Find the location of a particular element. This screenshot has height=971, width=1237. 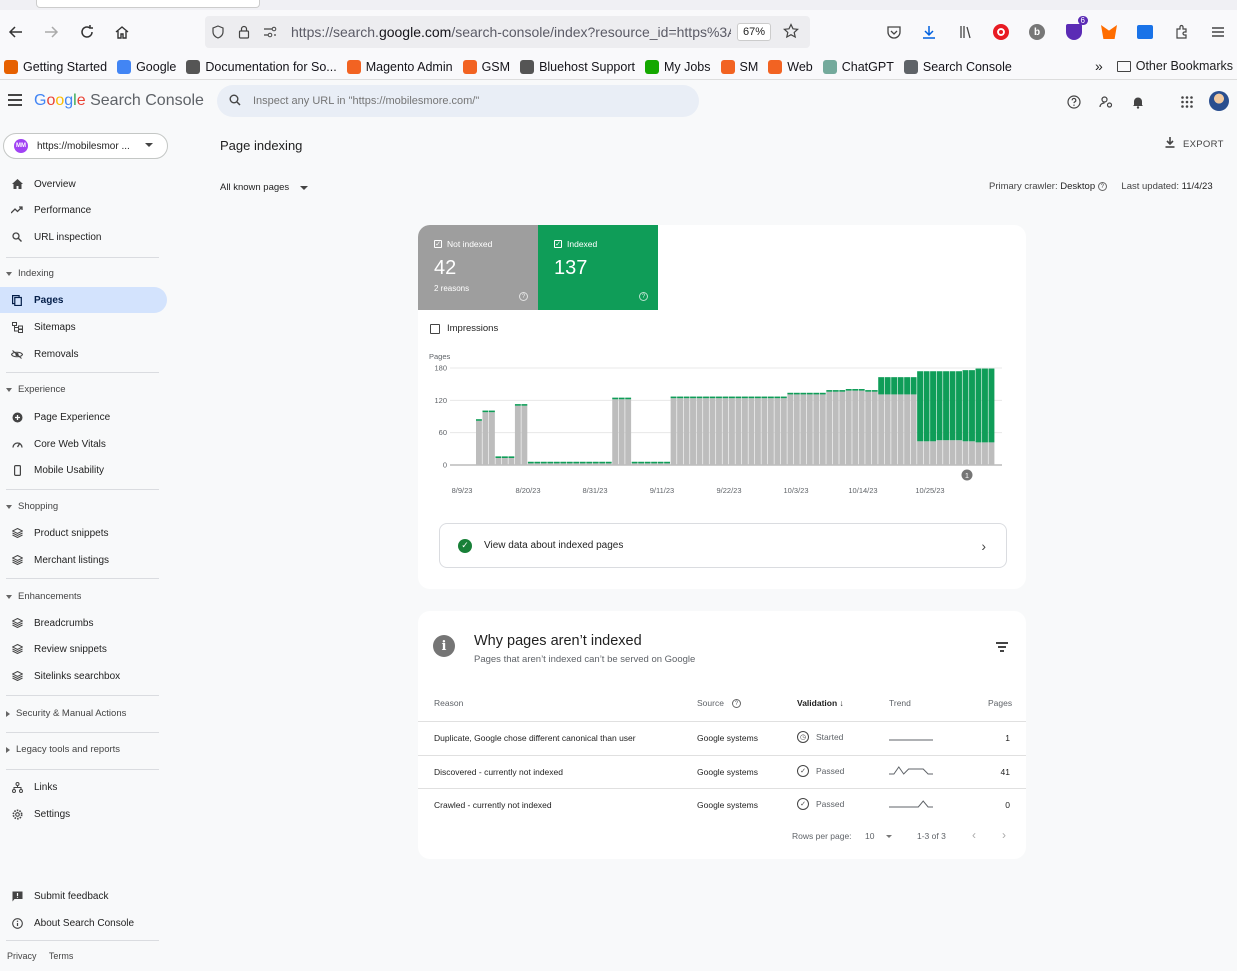

bookmark-star-icon is located at coordinates (791, 32).